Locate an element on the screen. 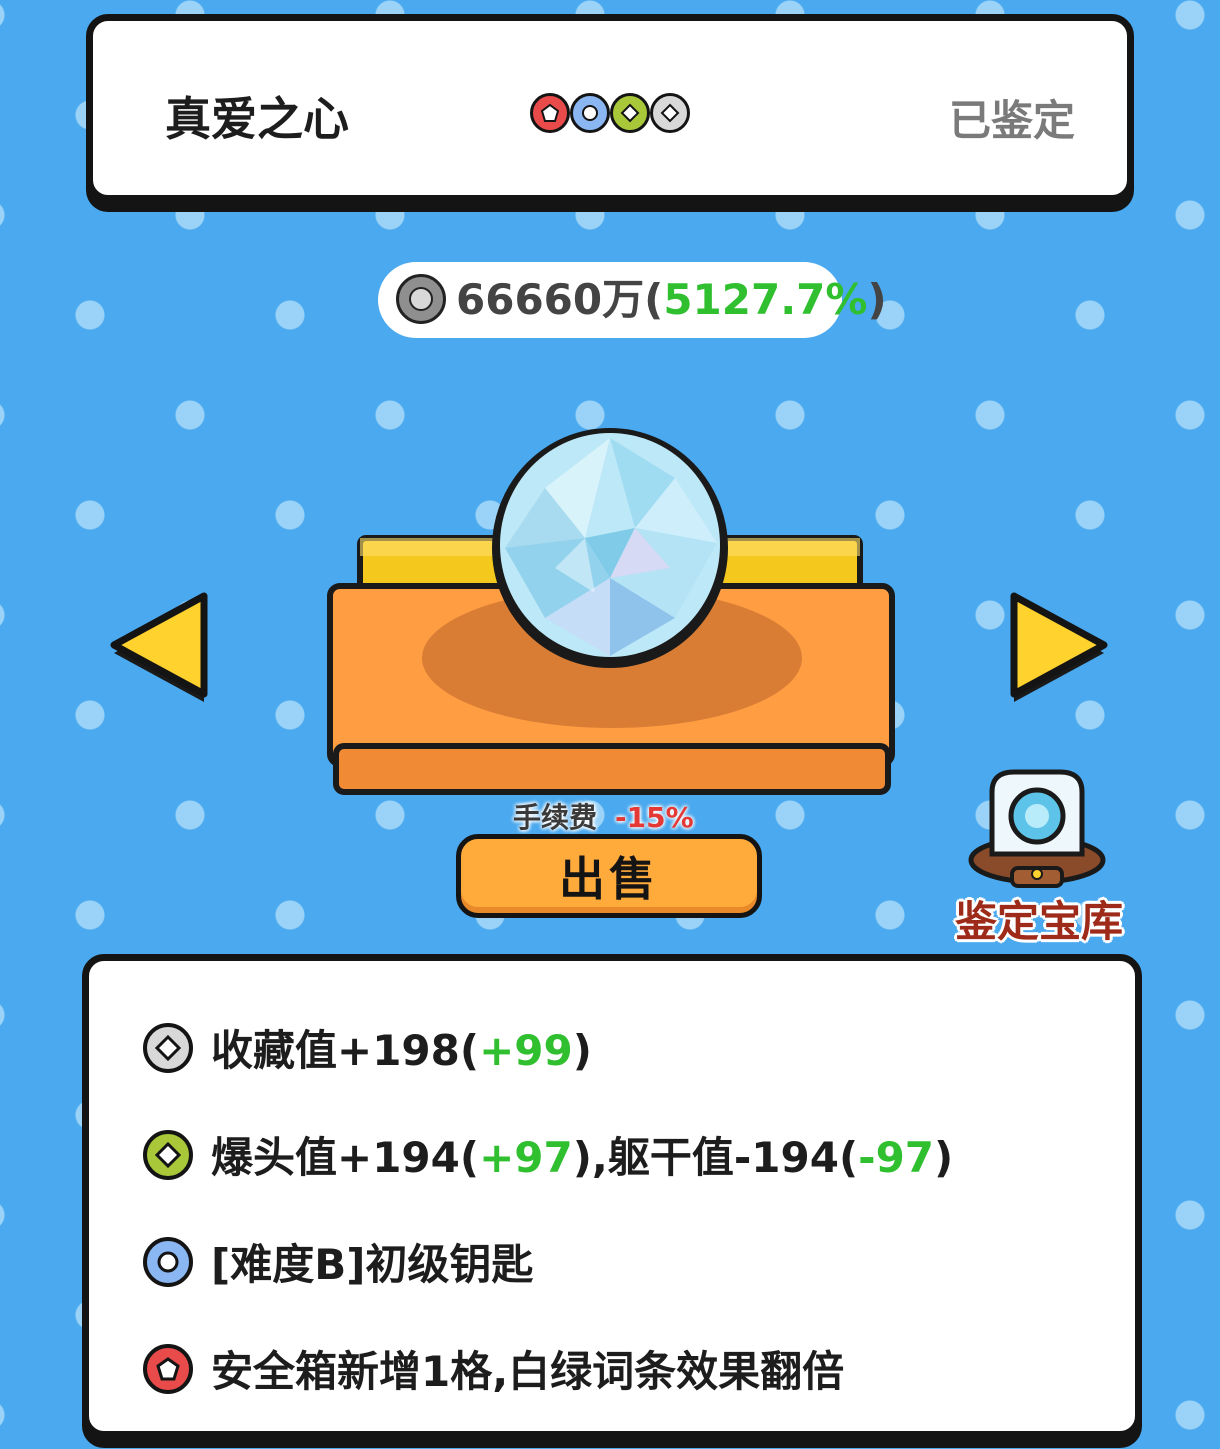 The image size is (1220, 1449). effect-text: 收藏值+198(+99) is located at coordinates (401, 1047).